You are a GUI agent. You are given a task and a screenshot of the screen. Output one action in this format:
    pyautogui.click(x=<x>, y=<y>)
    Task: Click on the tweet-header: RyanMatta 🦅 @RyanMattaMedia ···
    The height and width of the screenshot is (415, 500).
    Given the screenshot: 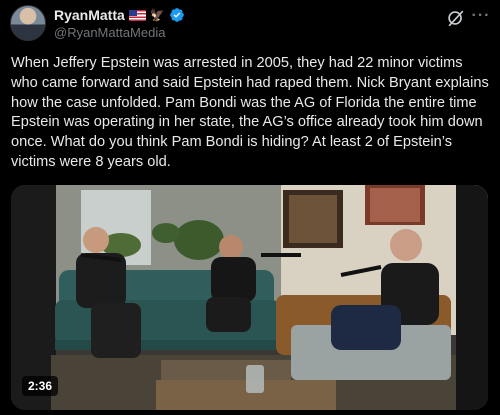 What is the action you would take?
    pyautogui.click(x=250, y=25)
    